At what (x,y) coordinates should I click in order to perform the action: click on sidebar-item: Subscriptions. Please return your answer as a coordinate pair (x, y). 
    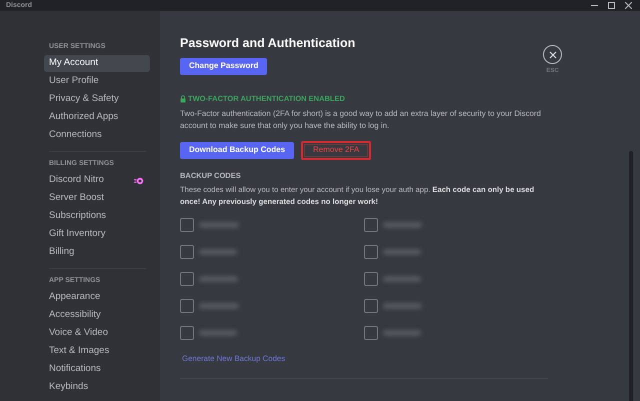
    Looking at the image, I should click on (97, 216).